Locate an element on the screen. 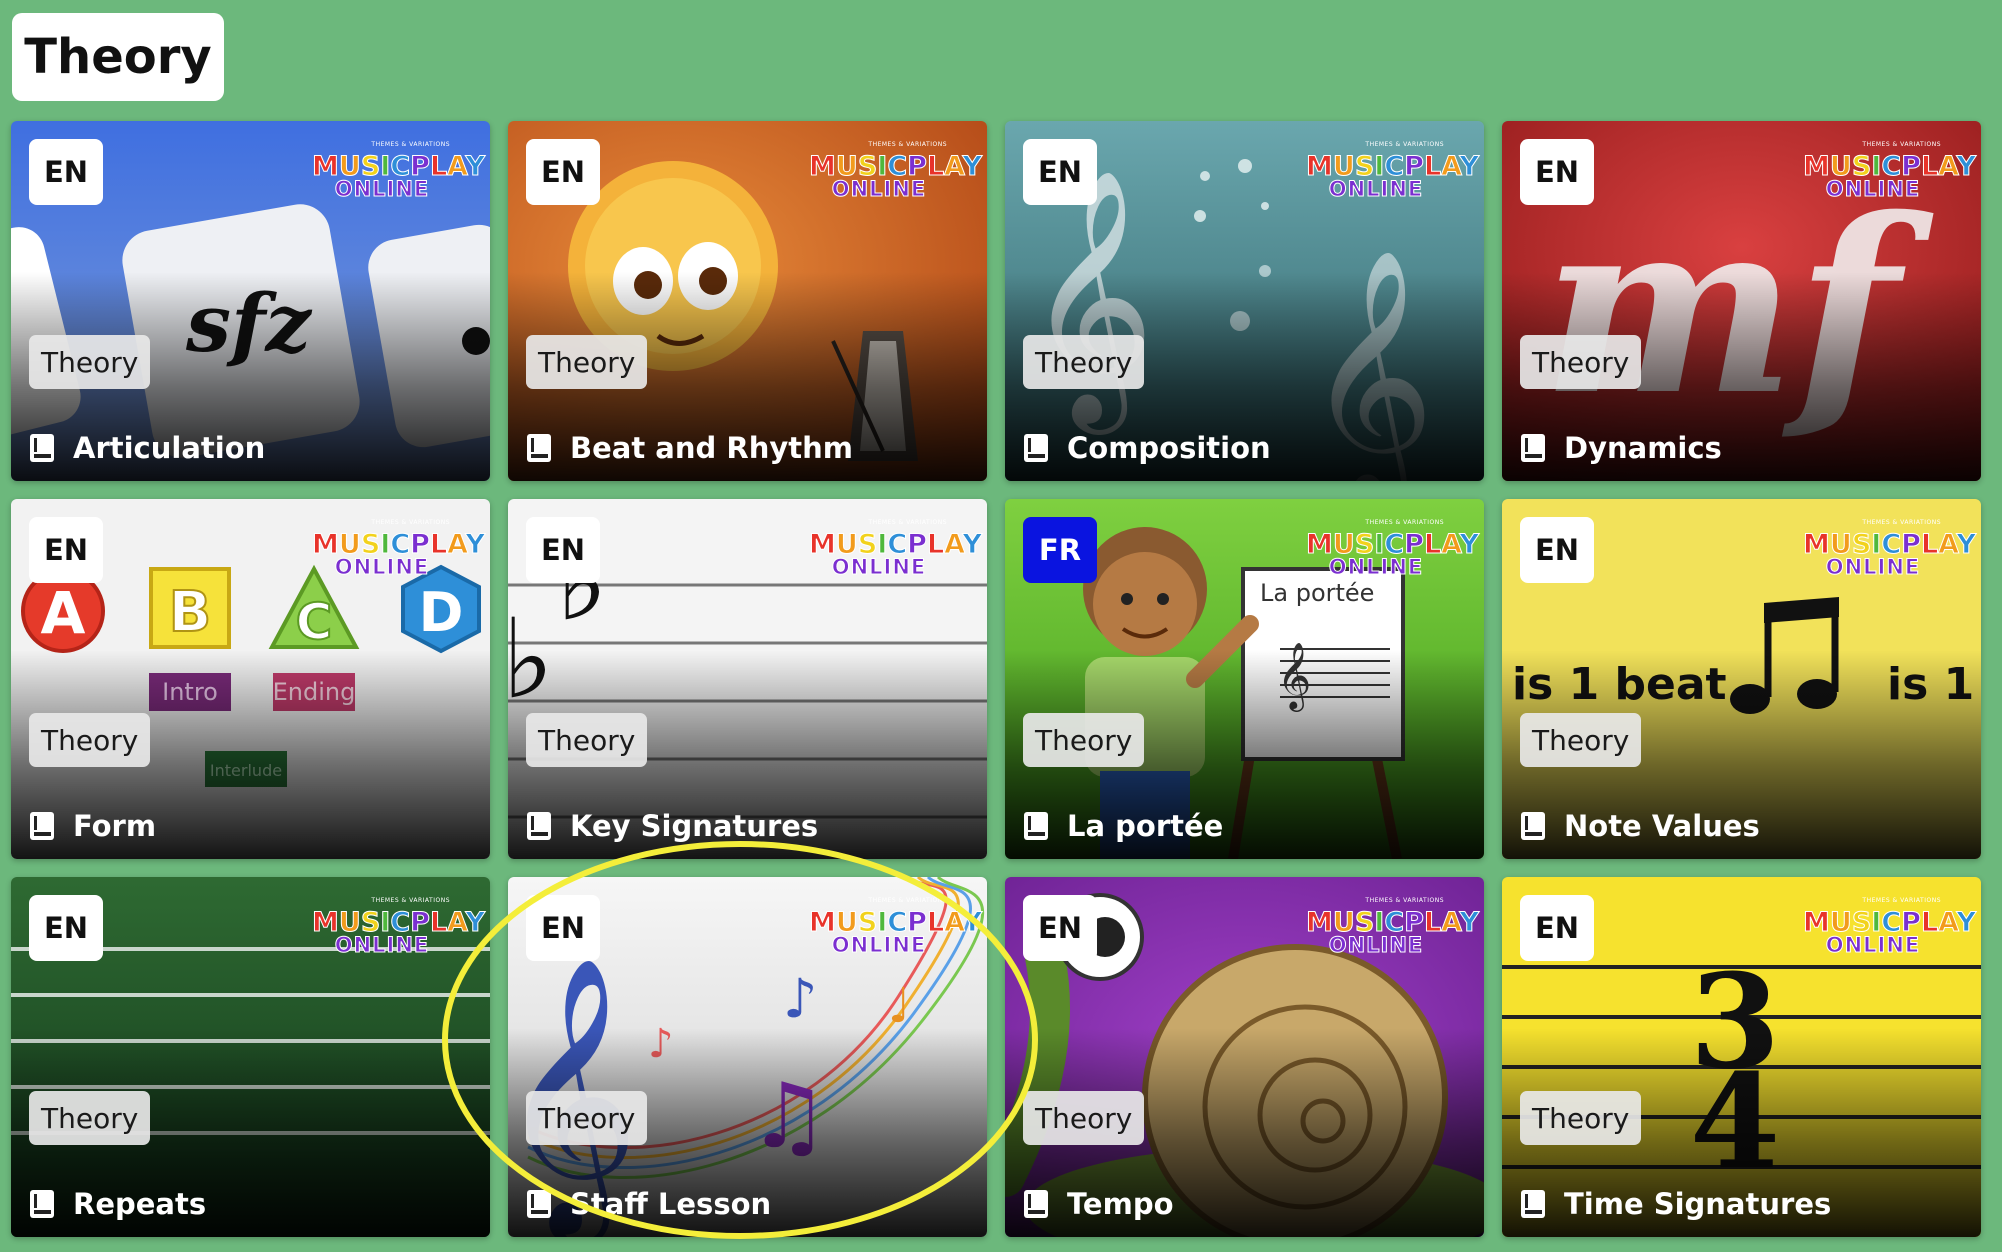  card-title: Composition is located at coordinates (1169, 448).